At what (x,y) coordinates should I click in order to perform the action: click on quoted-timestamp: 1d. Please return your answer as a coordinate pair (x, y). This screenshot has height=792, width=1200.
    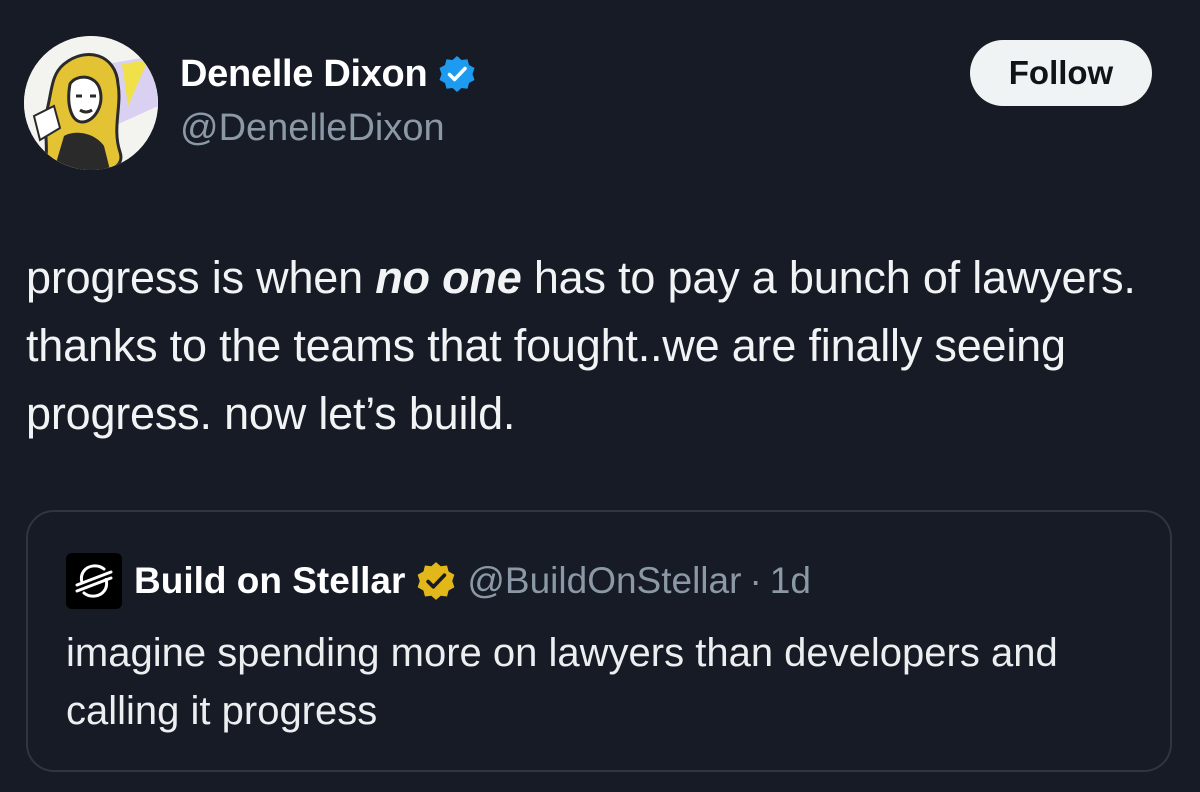
    Looking at the image, I should click on (790, 581).